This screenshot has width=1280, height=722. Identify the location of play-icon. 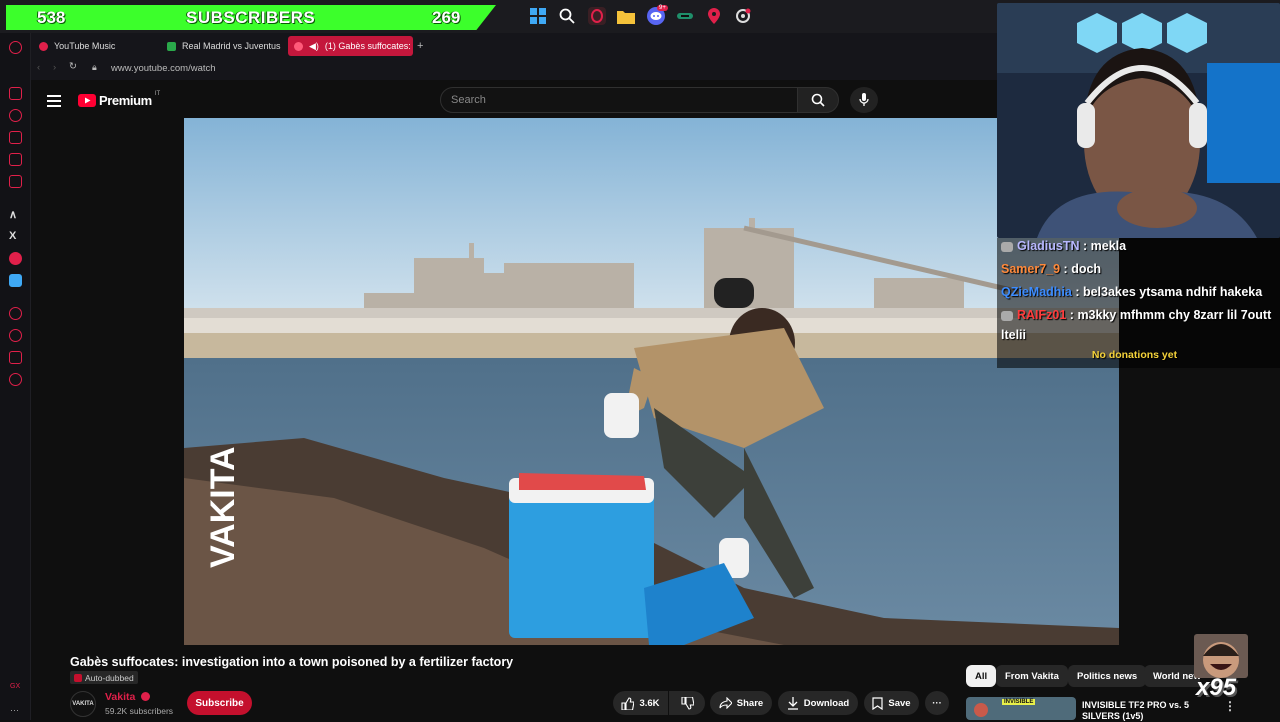
(15, 313).